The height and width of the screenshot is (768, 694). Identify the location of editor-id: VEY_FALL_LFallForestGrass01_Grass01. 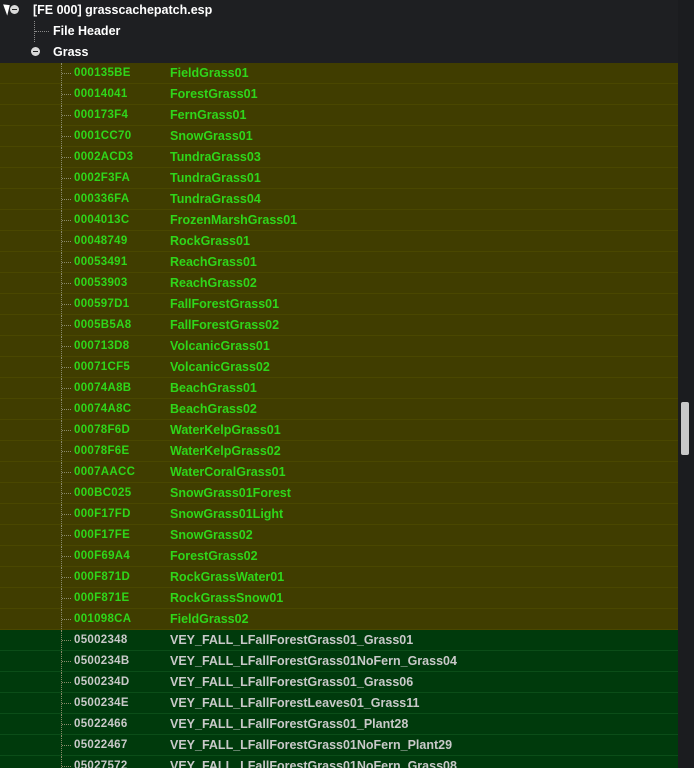
(292, 640).